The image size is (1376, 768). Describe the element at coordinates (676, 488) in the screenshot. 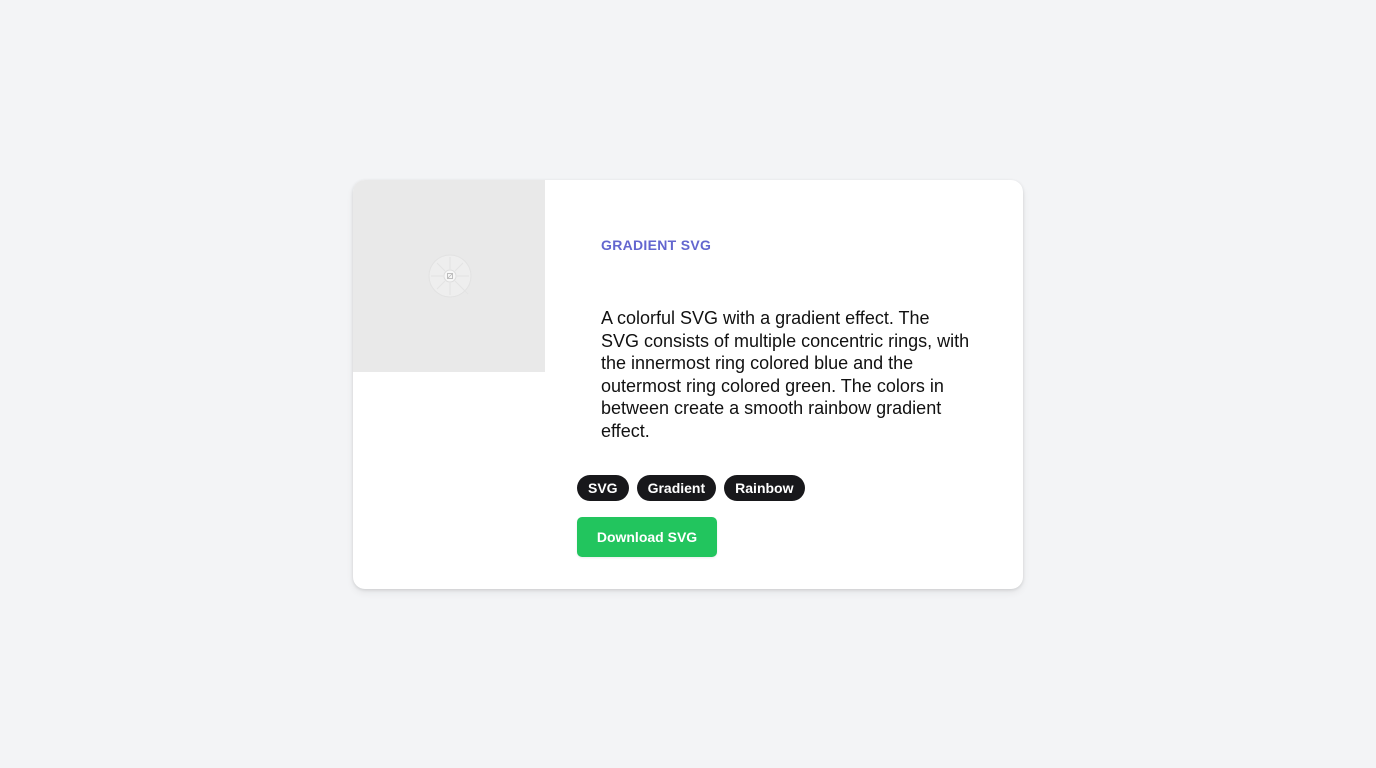

I see `tag-gradient: Gradient` at that location.